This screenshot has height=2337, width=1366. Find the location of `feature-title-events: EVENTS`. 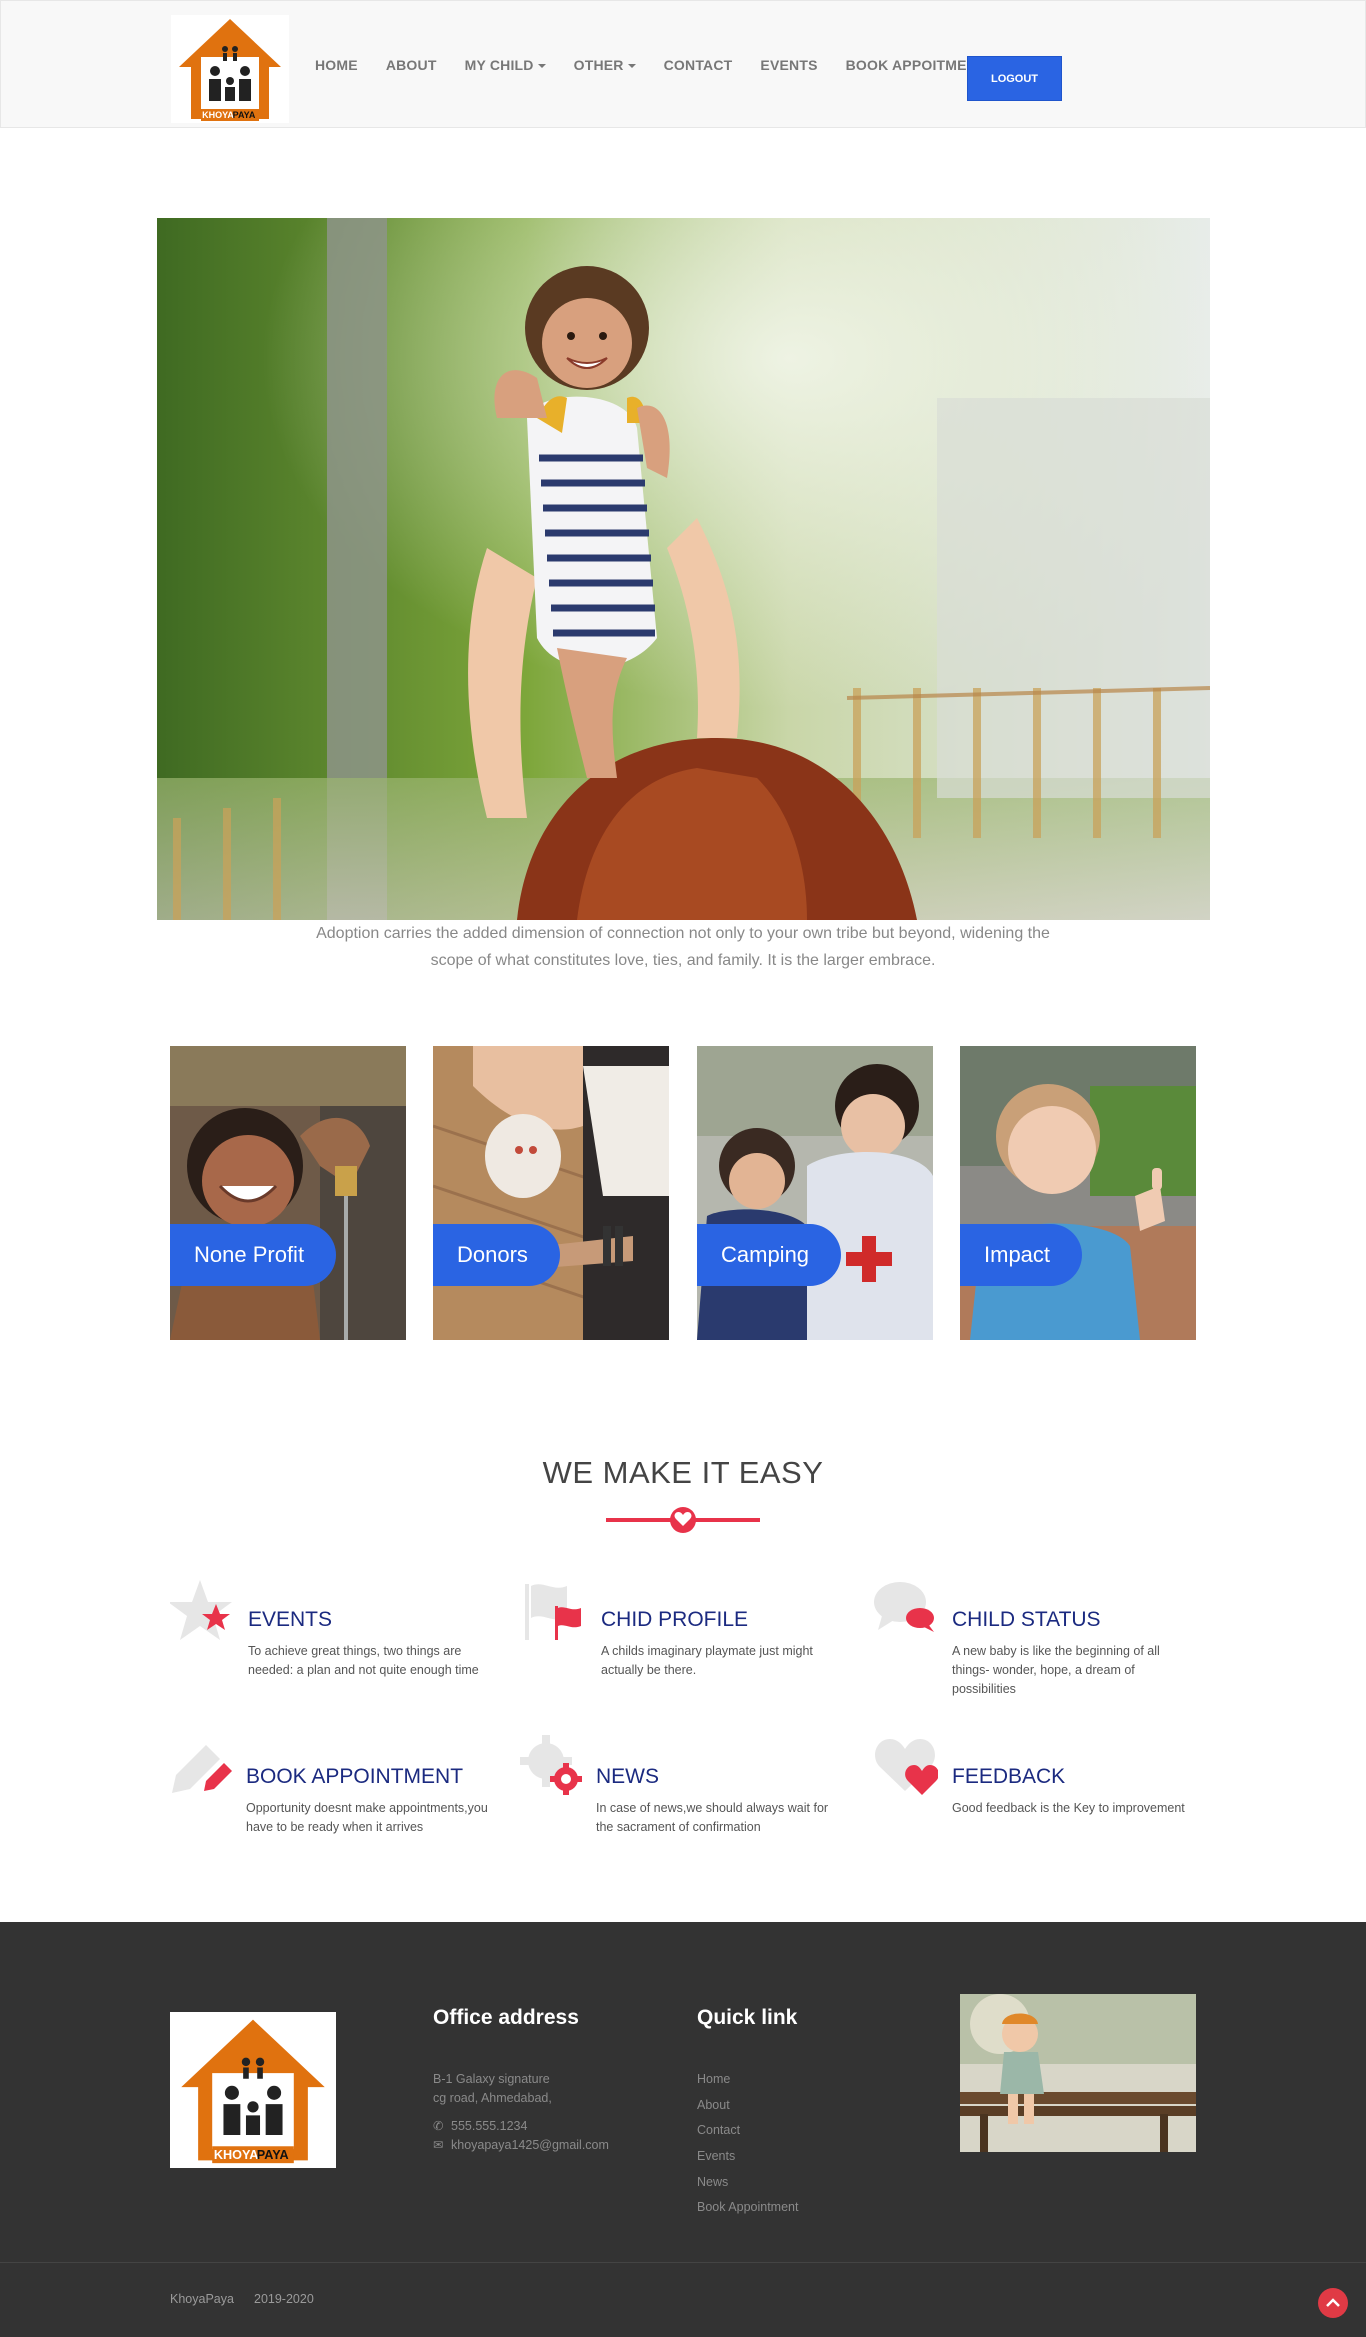

feature-title-events: EVENTS is located at coordinates (290, 1619).